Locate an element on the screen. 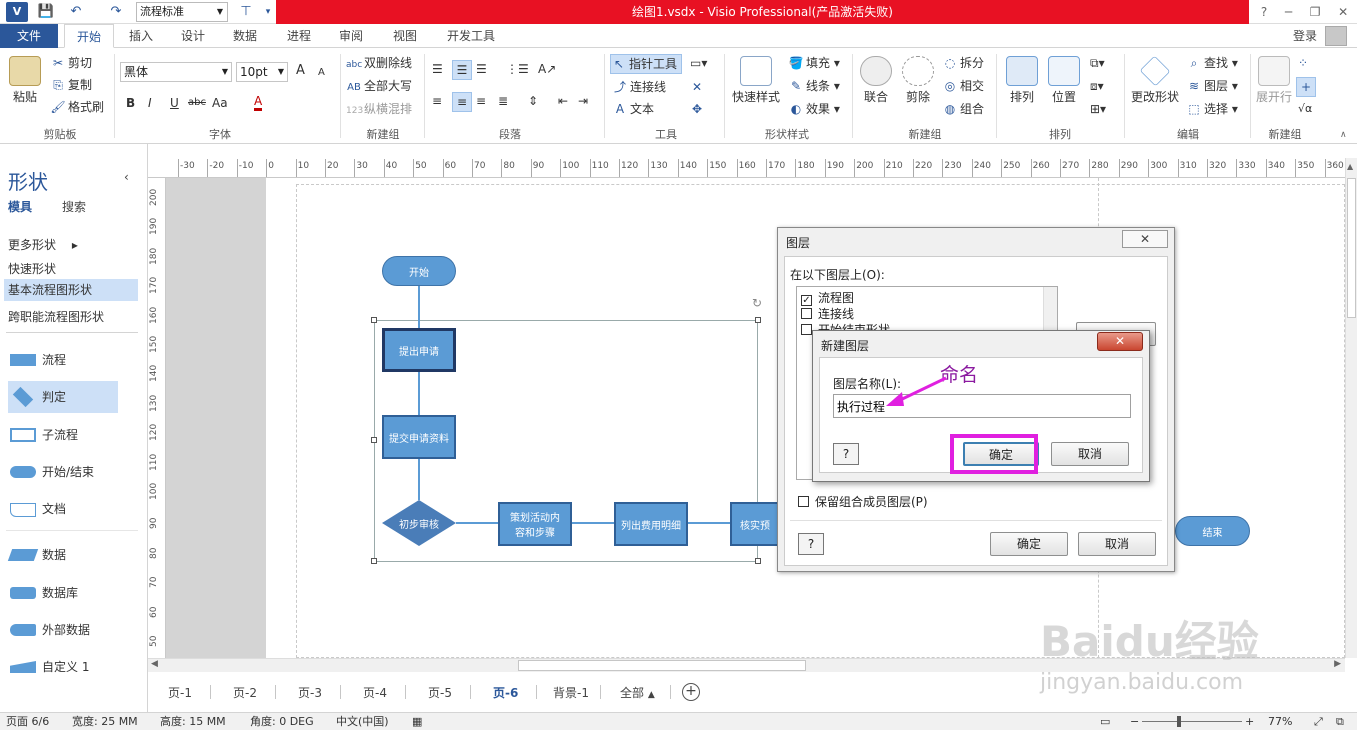  add-page-icon: + is located at coordinates (691, 692).